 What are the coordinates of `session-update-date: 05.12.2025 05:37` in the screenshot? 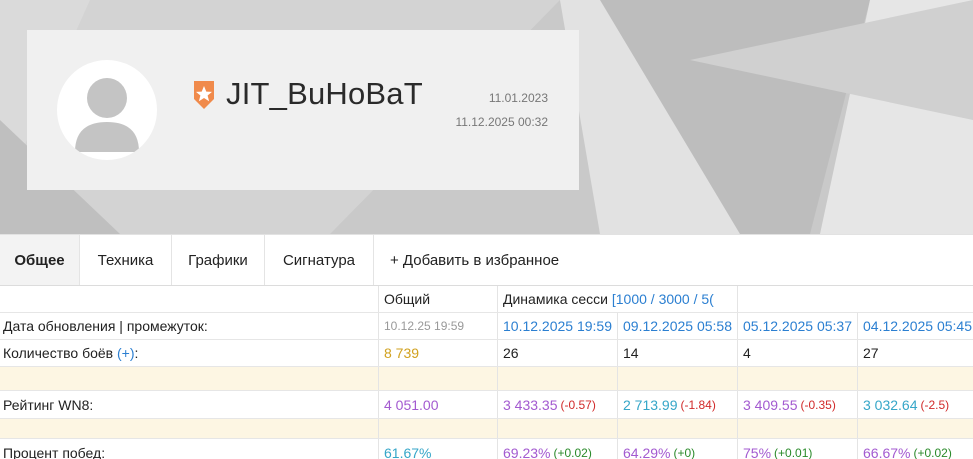 It's located at (798, 326).